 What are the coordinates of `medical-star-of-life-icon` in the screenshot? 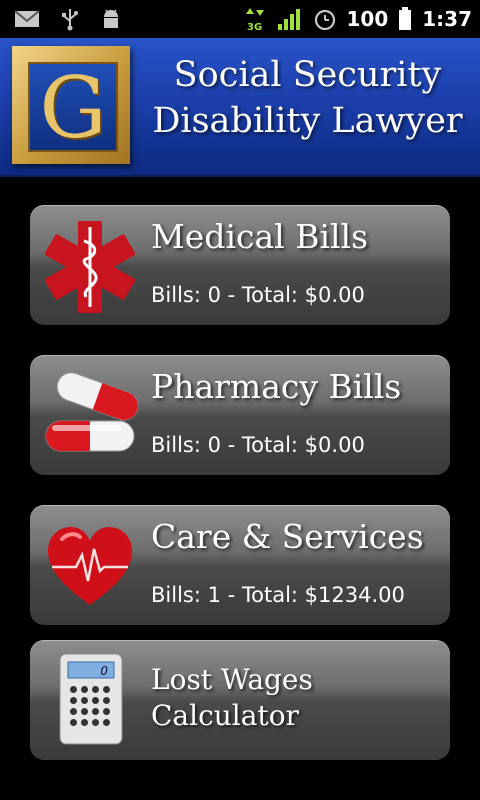 It's located at (90, 267).